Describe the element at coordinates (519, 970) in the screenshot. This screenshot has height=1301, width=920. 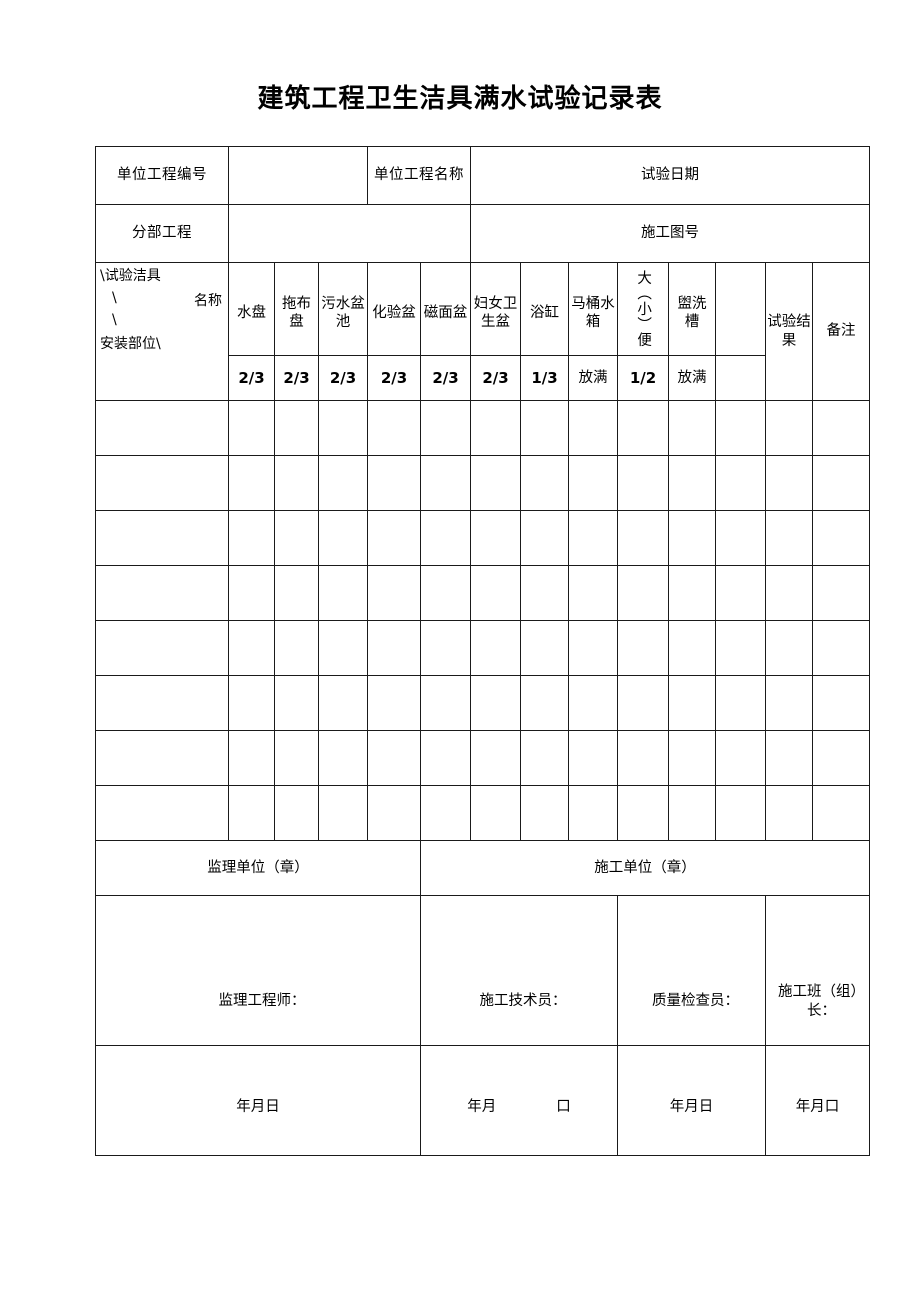
I see `construction-technician-signature: 施工技术员：` at that location.